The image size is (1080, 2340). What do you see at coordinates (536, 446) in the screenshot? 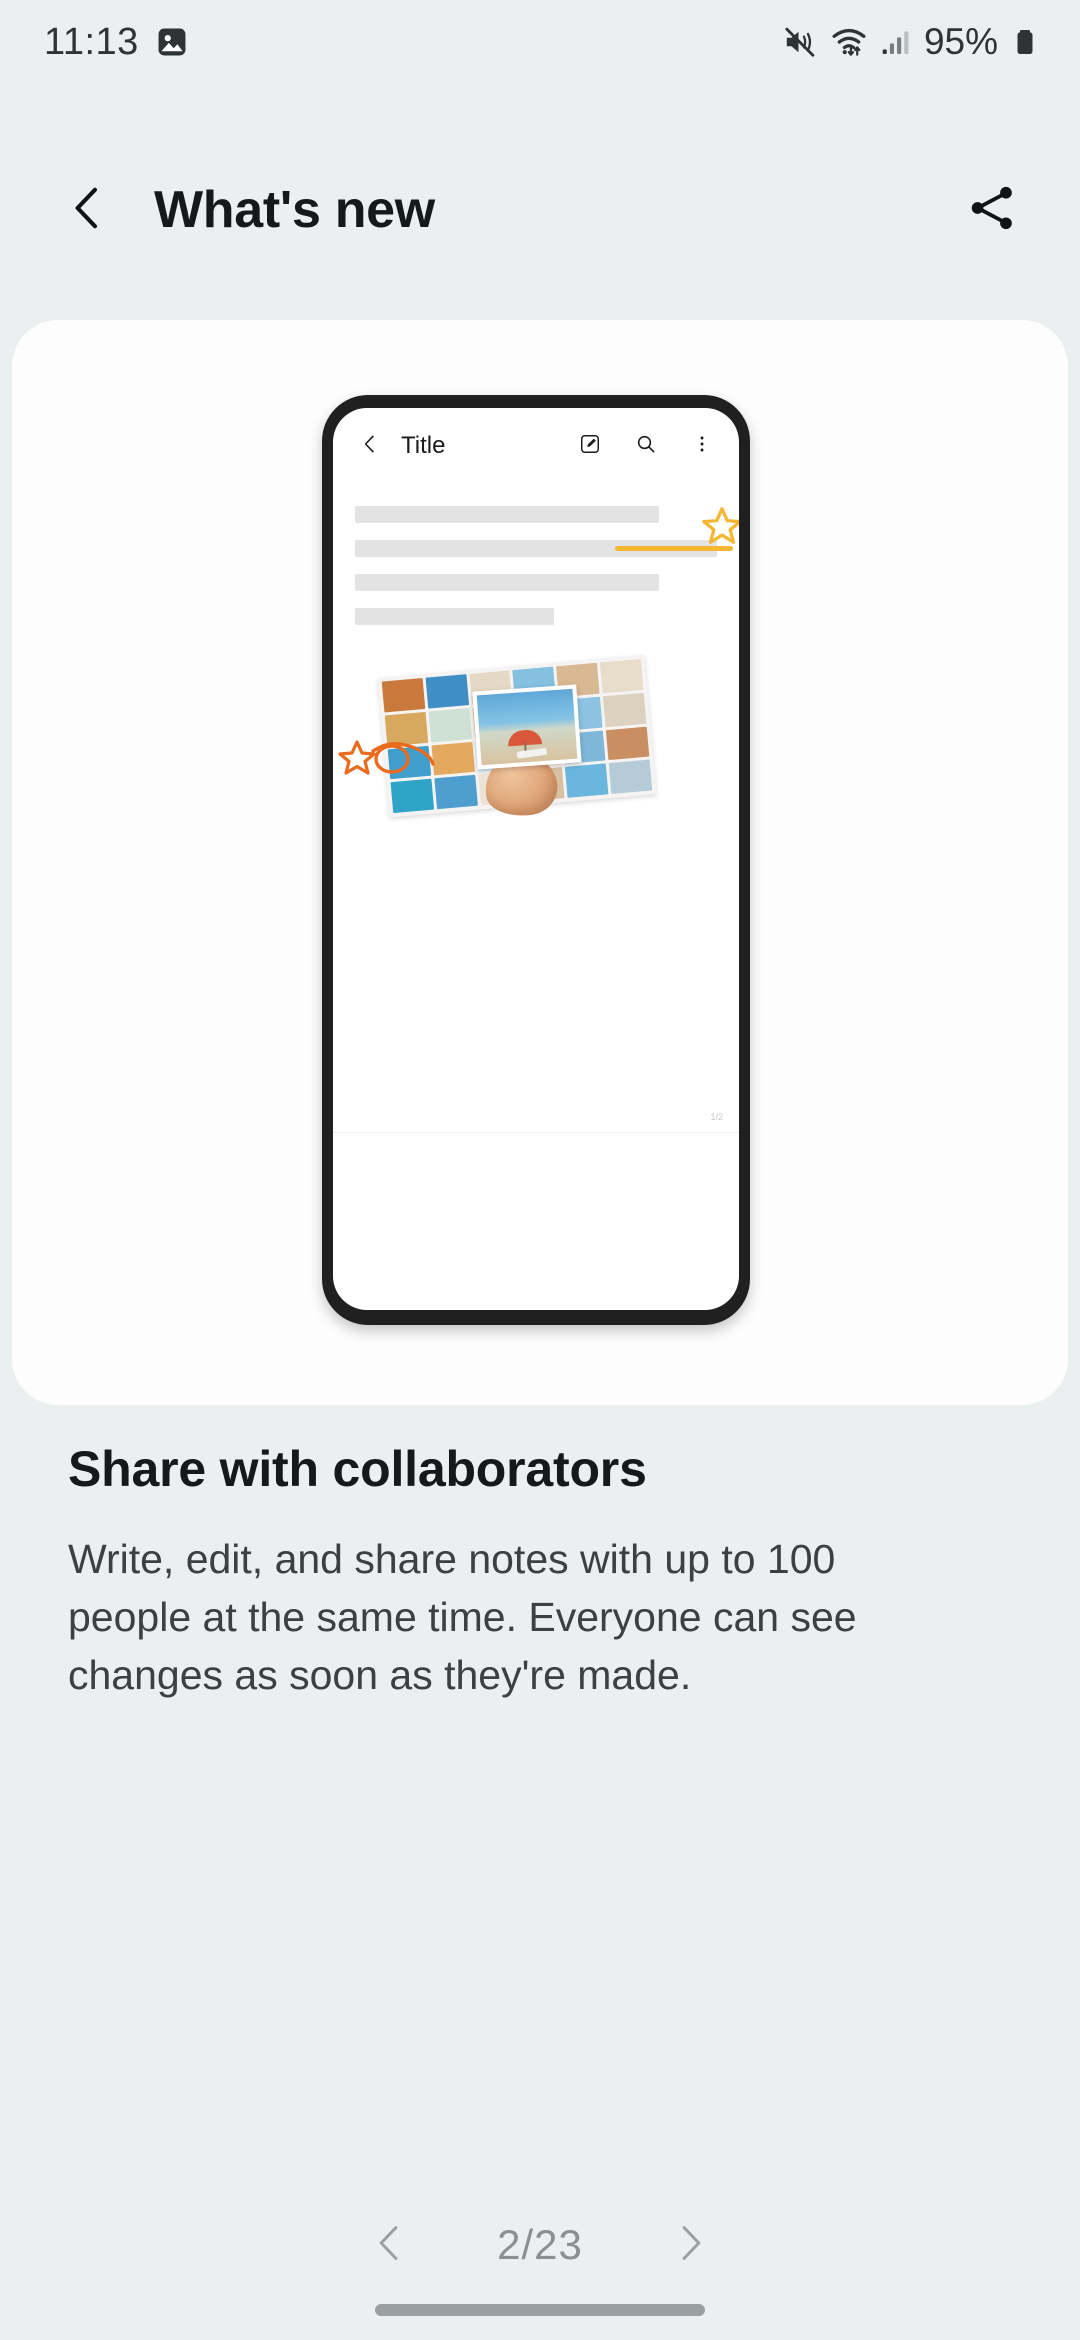
I see `mockup-topbar: Title` at bounding box center [536, 446].